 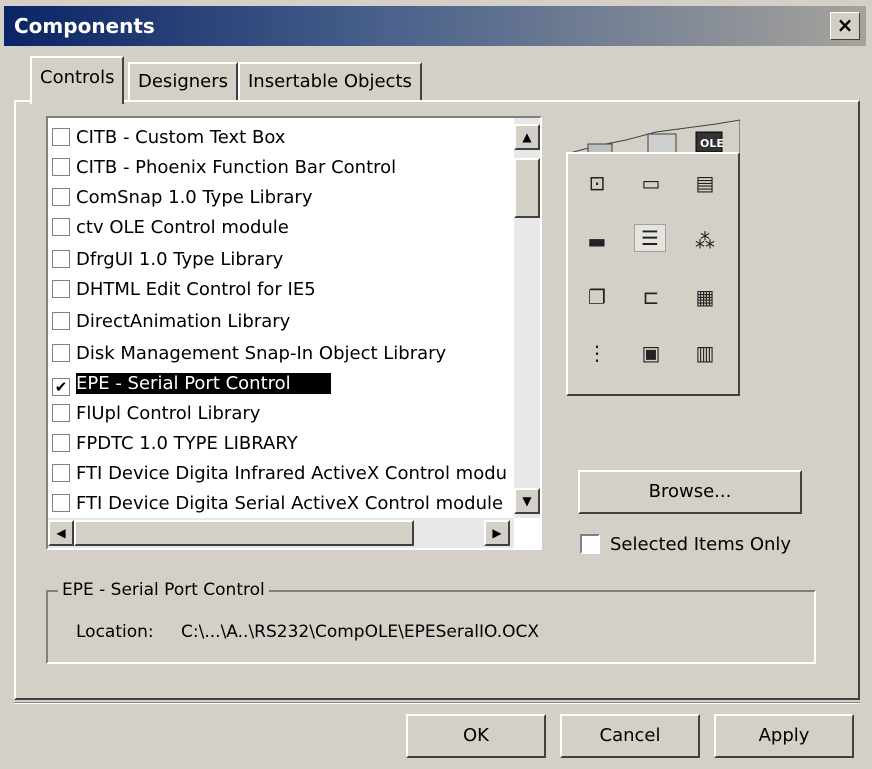 I want to click on selected-items-only-option: Selected Items Only, so click(x=685, y=545).